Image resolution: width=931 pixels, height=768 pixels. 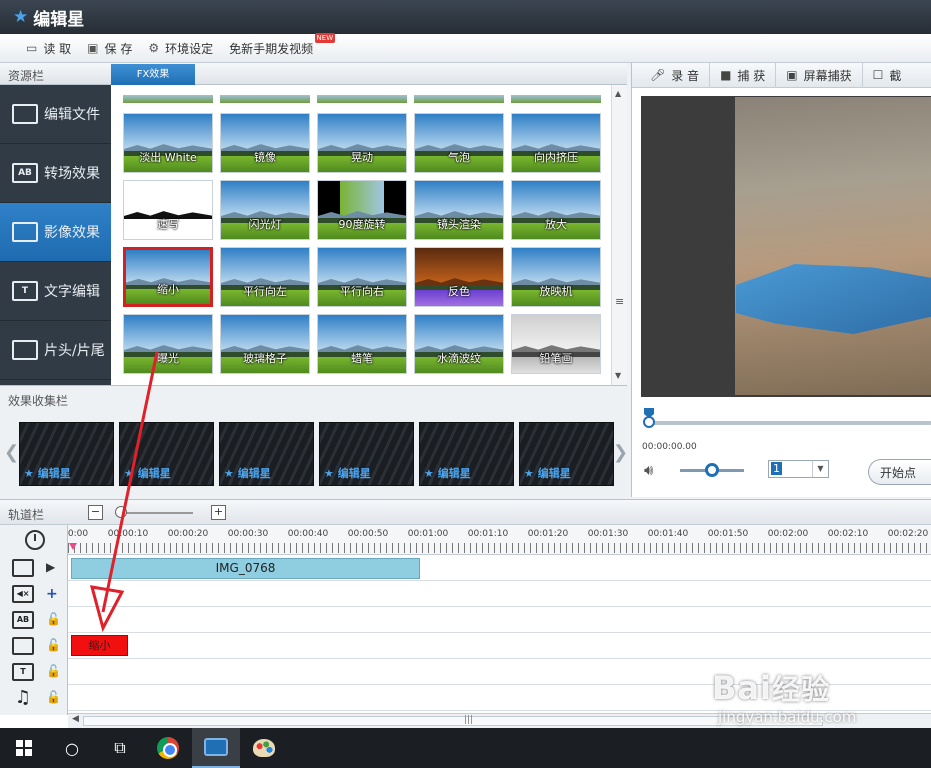 What do you see at coordinates (24, 748) in the screenshot?
I see `windows-start-button` at bounding box center [24, 748].